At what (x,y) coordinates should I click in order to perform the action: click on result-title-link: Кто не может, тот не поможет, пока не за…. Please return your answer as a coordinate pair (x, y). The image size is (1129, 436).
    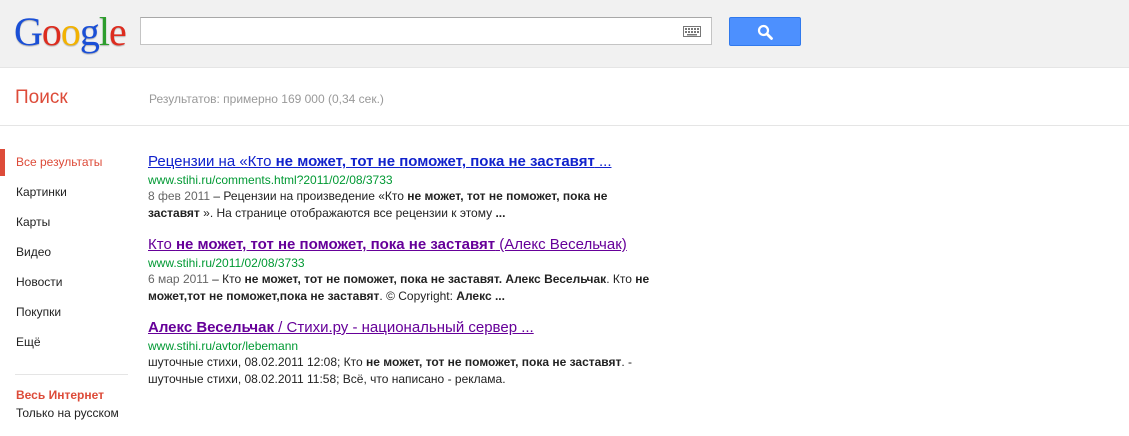
    Looking at the image, I should click on (403, 245).